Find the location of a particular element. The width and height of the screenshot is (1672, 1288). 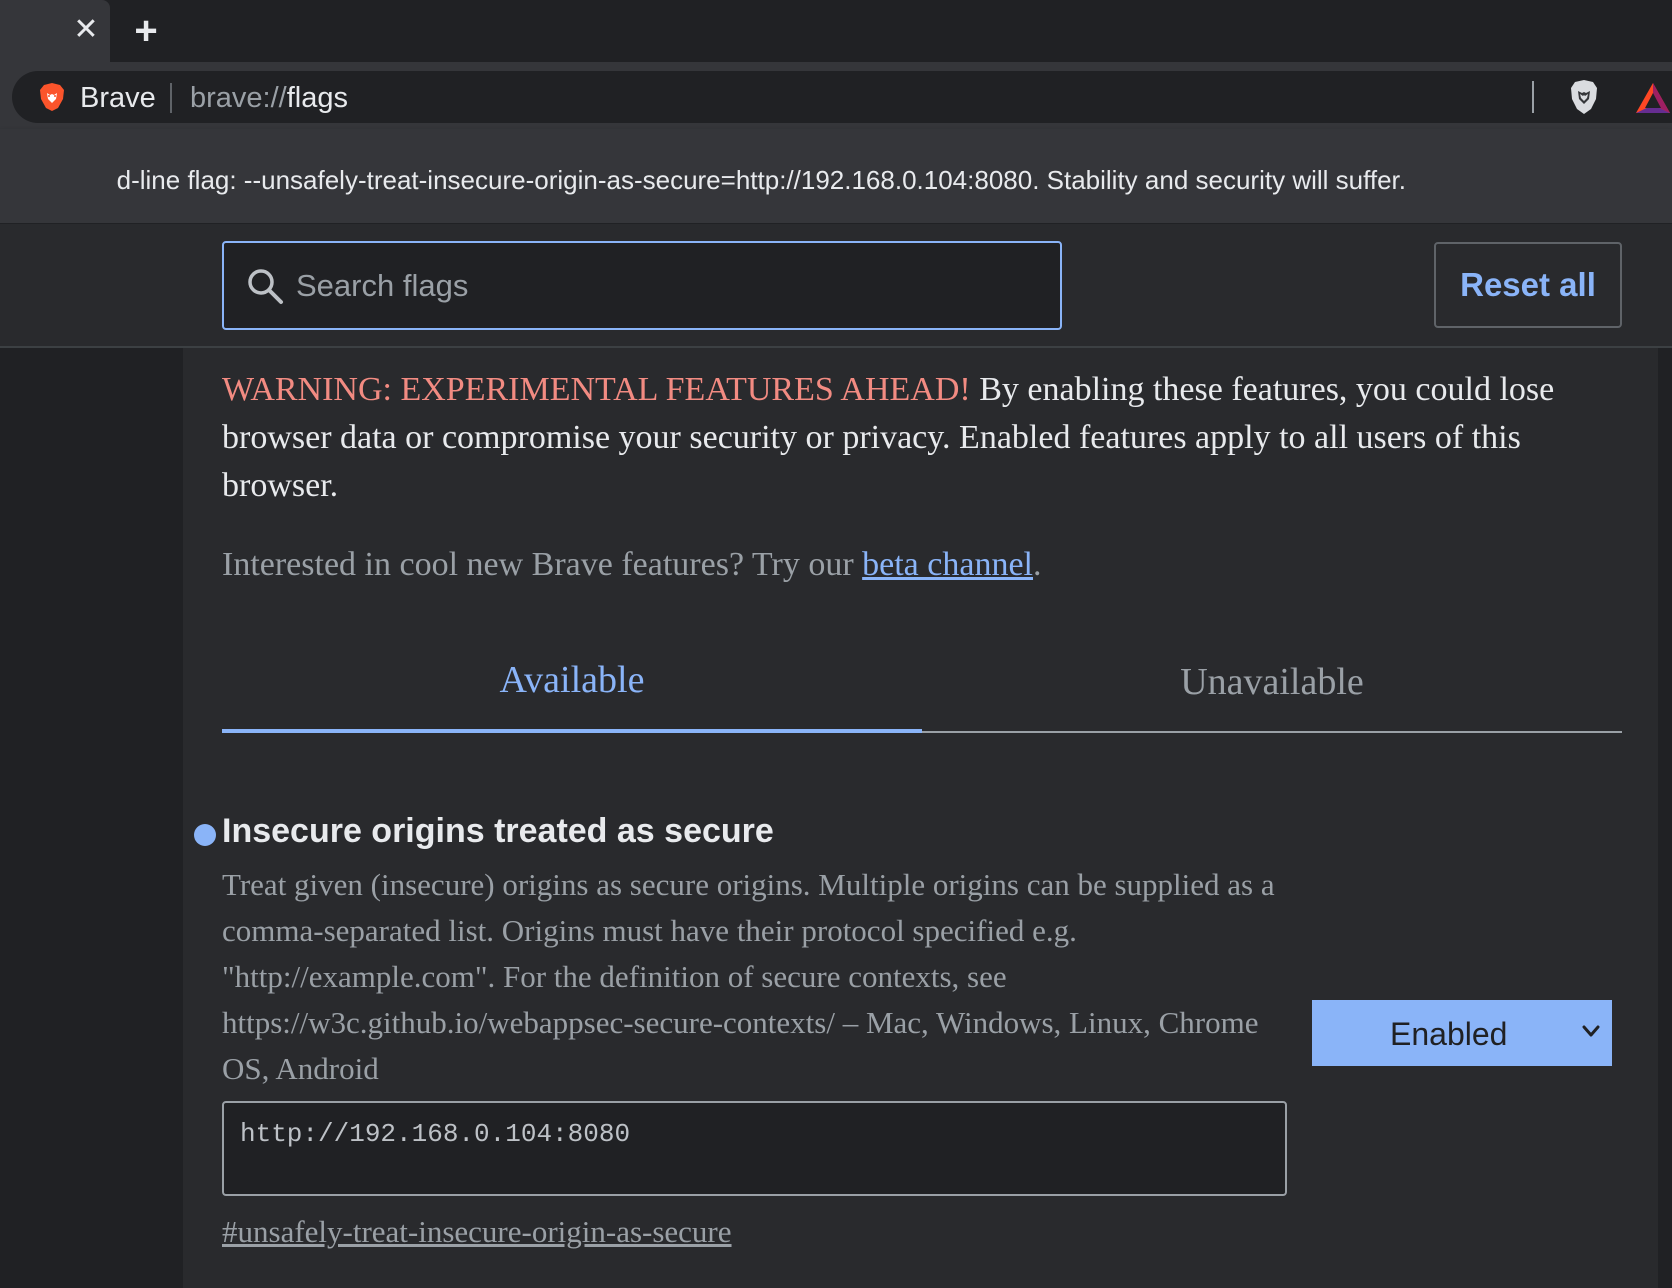

experiment-state-select: Enabled is located at coordinates (1462, 1033).